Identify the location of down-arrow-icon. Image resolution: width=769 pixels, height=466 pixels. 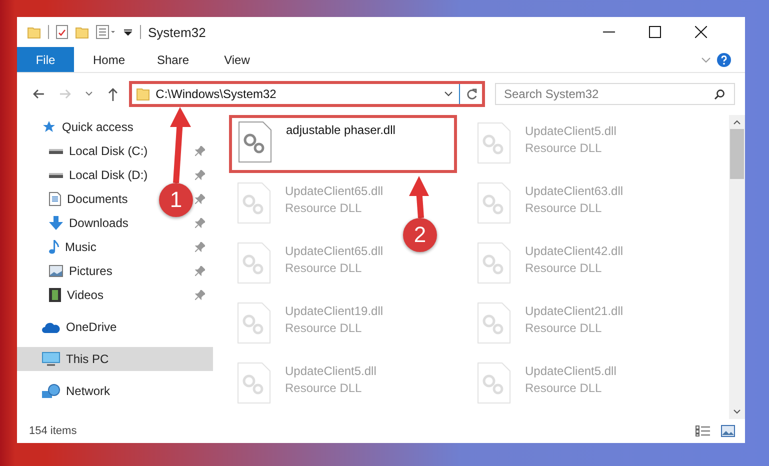
(56, 223).